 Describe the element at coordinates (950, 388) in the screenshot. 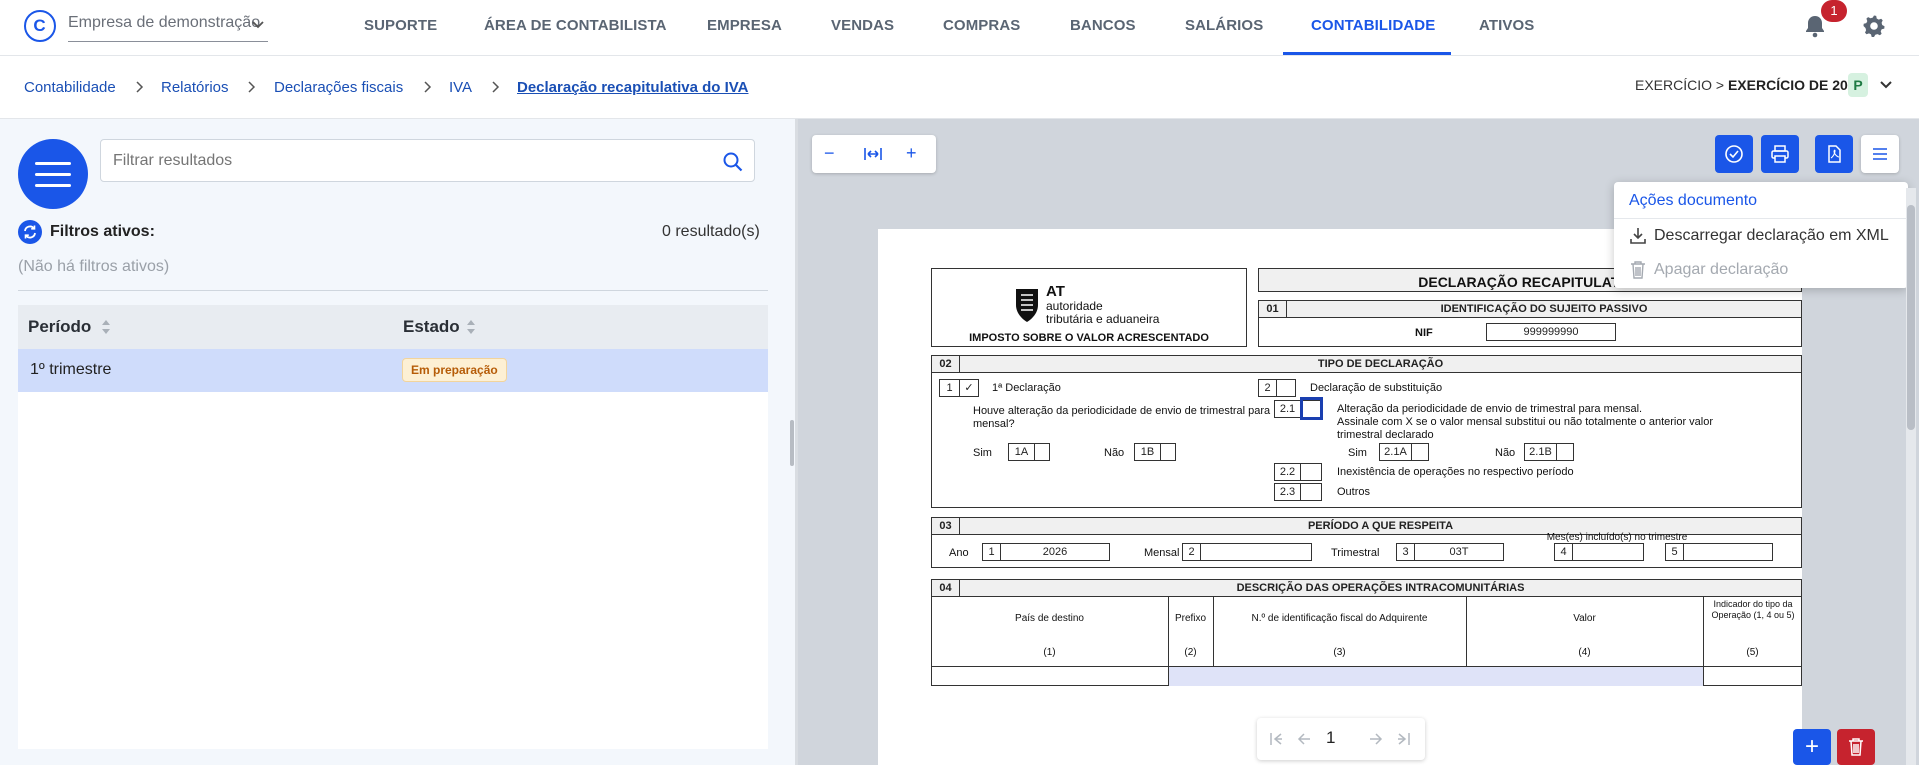

I see `field-1-key: 1` at that location.